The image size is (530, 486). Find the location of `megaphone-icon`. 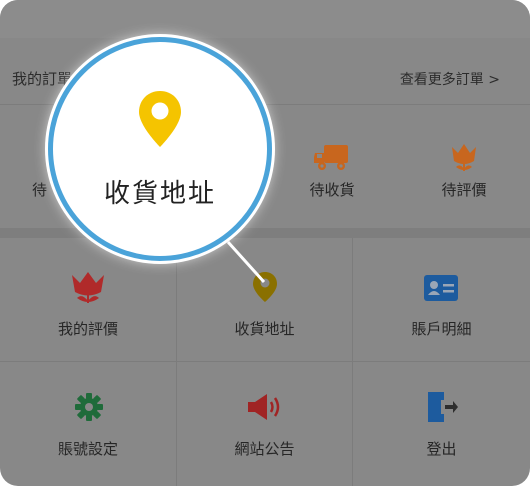

megaphone-icon is located at coordinates (265, 407).